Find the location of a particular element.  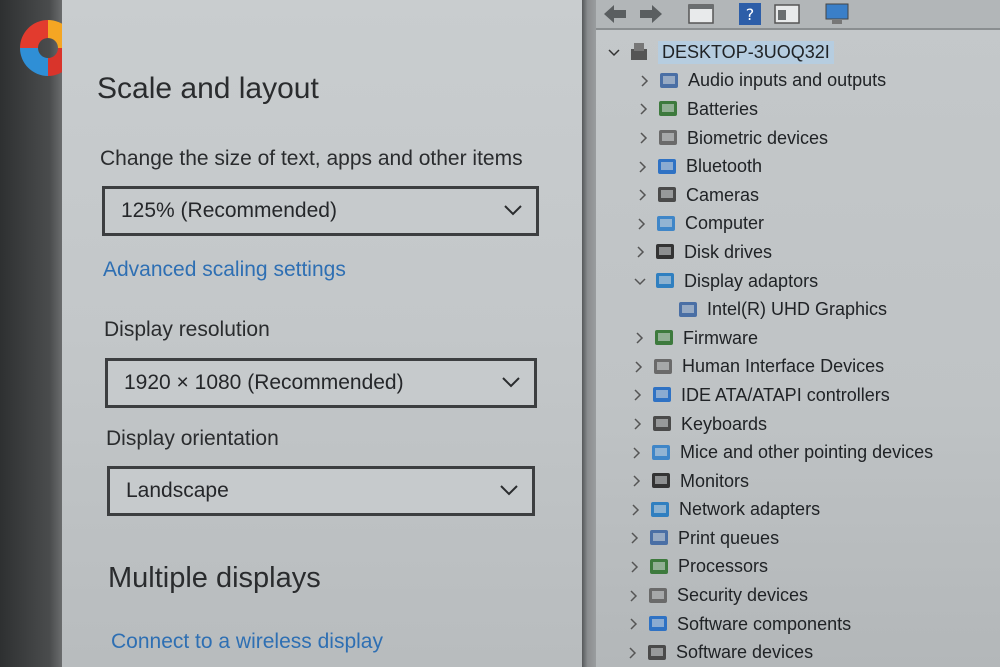

tree-category-item: Display adaptors is located at coordinates (798, 281).